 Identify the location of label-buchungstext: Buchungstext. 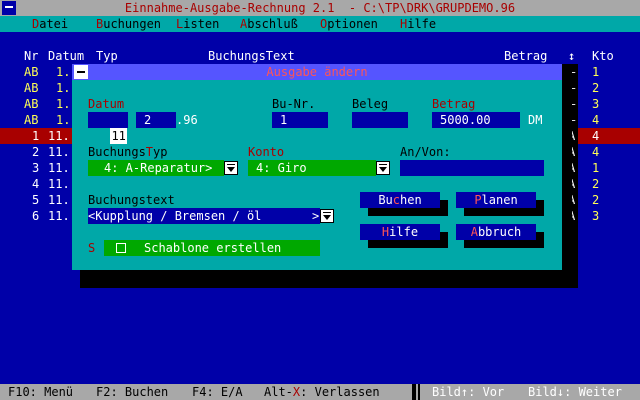
(131, 200).